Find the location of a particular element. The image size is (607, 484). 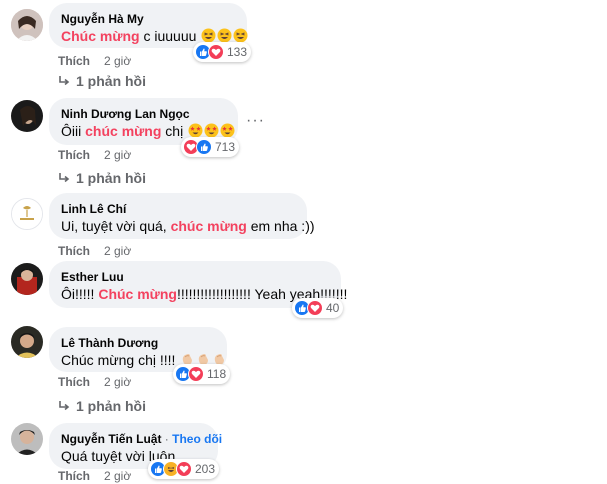

comment-text-pre: Ui, tuyệt vời quá, is located at coordinates (116, 226).